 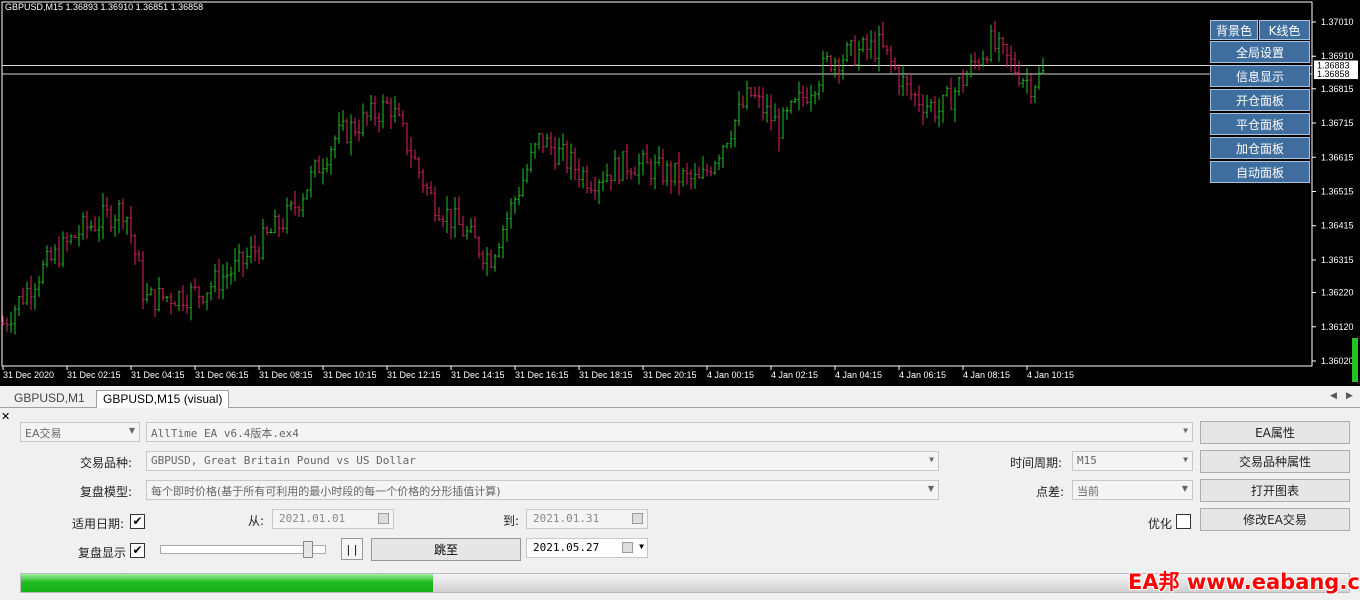 What do you see at coordinates (94, 375) in the screenshot?
I see `time-tick-label: 31 Dec 02:15` at bounding box center [94, 375].